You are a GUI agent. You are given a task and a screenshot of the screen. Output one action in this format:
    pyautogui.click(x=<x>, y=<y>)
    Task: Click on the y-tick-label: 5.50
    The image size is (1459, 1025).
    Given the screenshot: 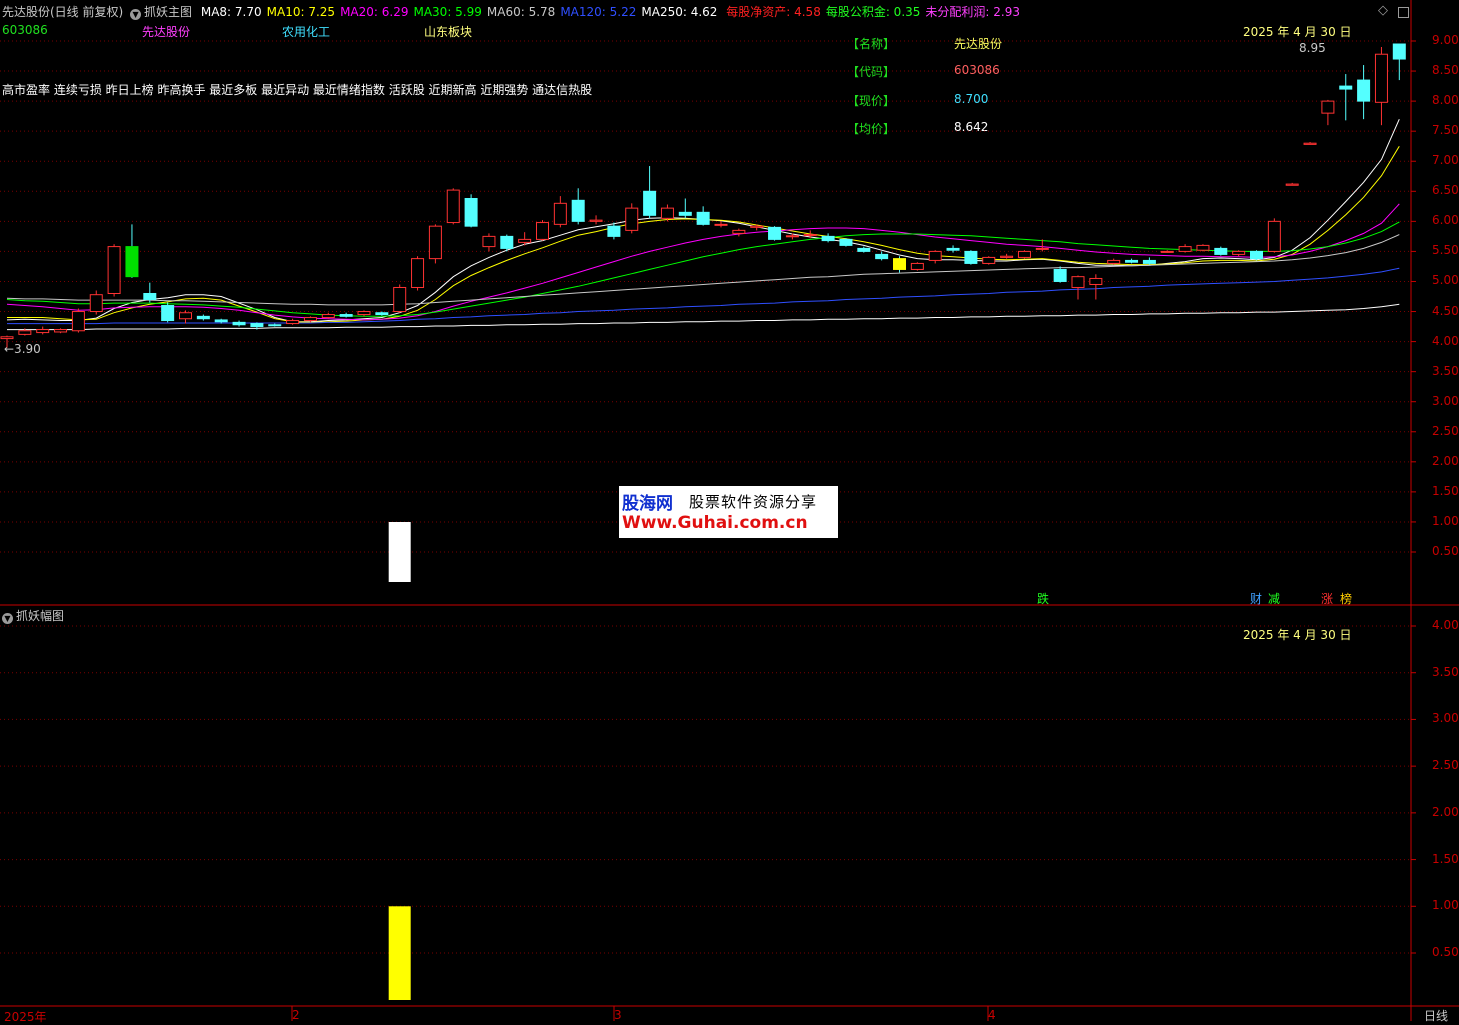 What is the action you would take?
    pyautogui.click(x=1445, y=250)
    